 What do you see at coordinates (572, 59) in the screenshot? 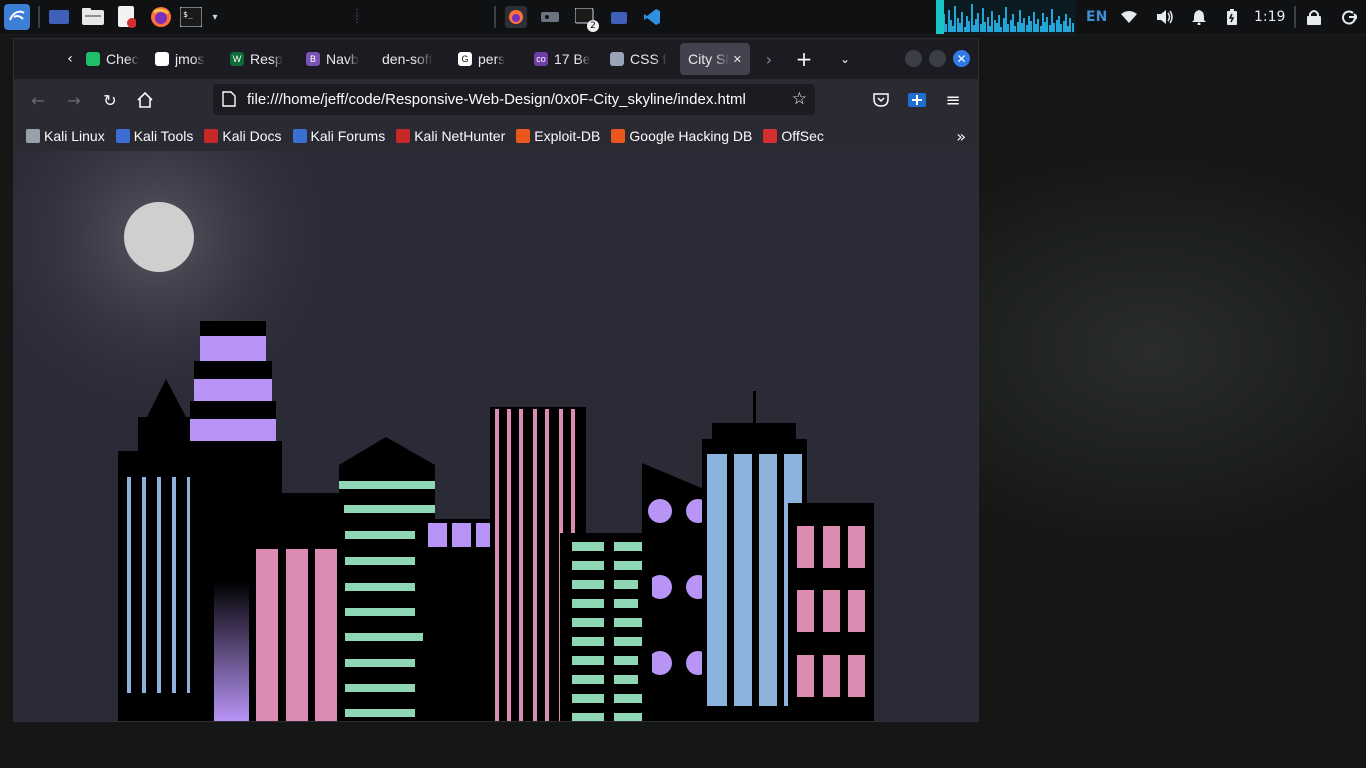
I see `tab-label: 17 Be` at bounding box center [572, 59].